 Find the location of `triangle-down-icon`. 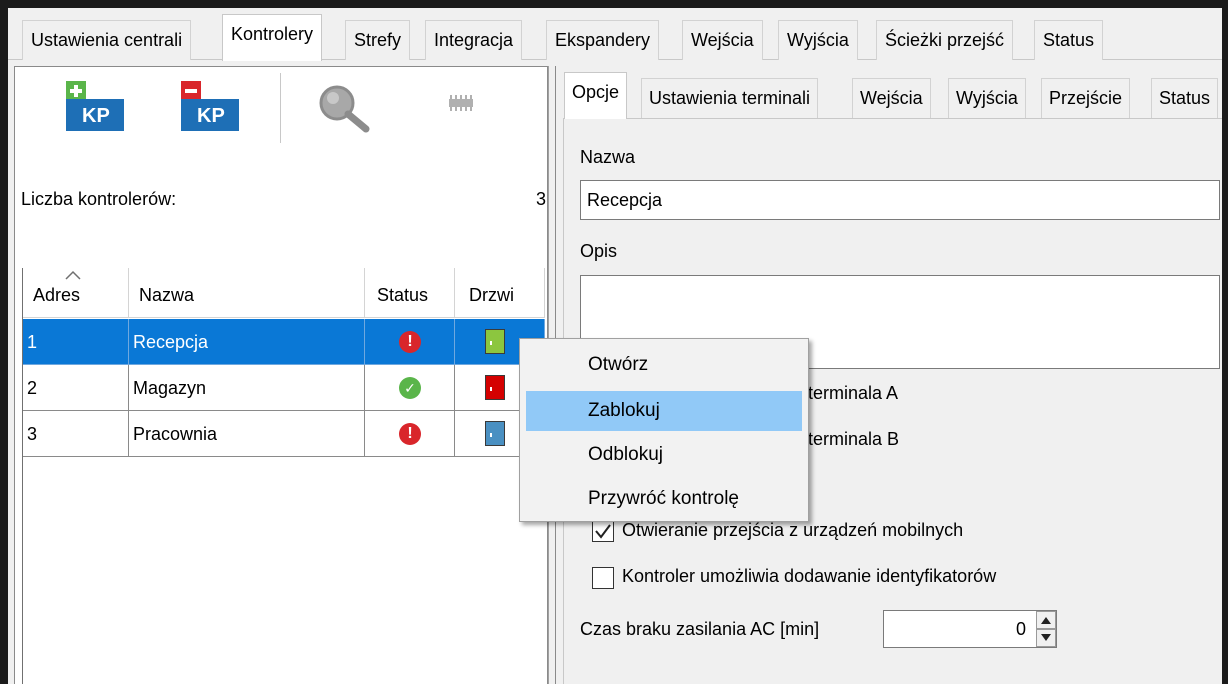

triangle-down-icon is located at coordinates (1046, 637).